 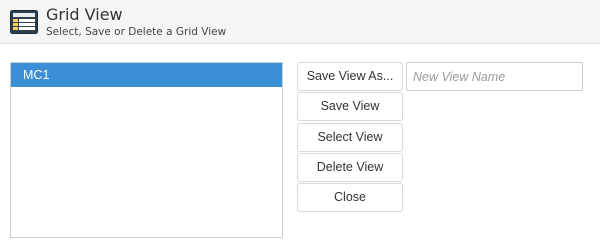 I want to click on save-view-button: Save View, so click(x=350, y=106).